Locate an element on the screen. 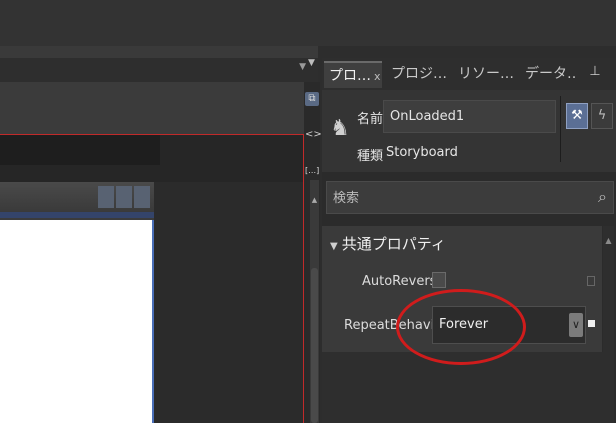 The image size is (616, 423). advanced-property-marker-set is located at coordinates (591, 323).